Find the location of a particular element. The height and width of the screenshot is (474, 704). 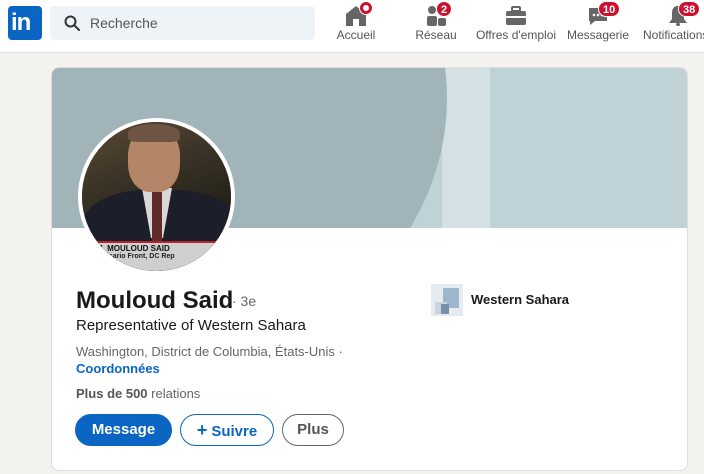

connections-number: Plus de 500 is located at coordinates (112, 393).